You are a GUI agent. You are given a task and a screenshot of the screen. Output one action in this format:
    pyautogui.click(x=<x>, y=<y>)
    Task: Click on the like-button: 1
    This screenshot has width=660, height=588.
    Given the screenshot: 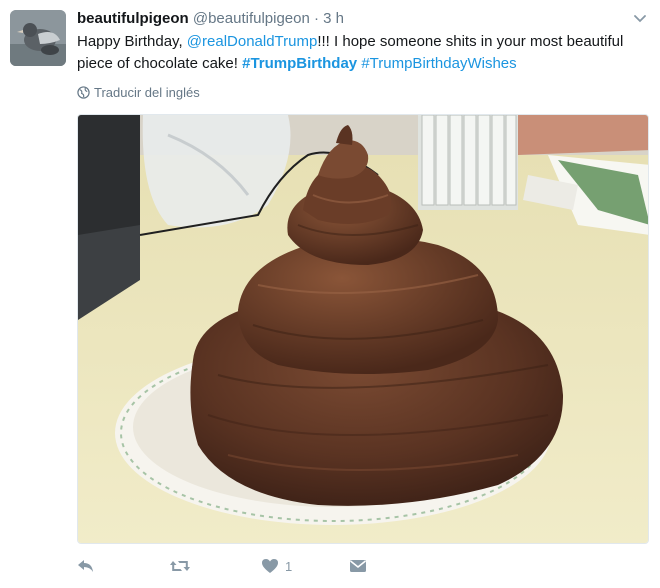 What is the action you would take?
    pyautogui.click(x=276, y=566)
    